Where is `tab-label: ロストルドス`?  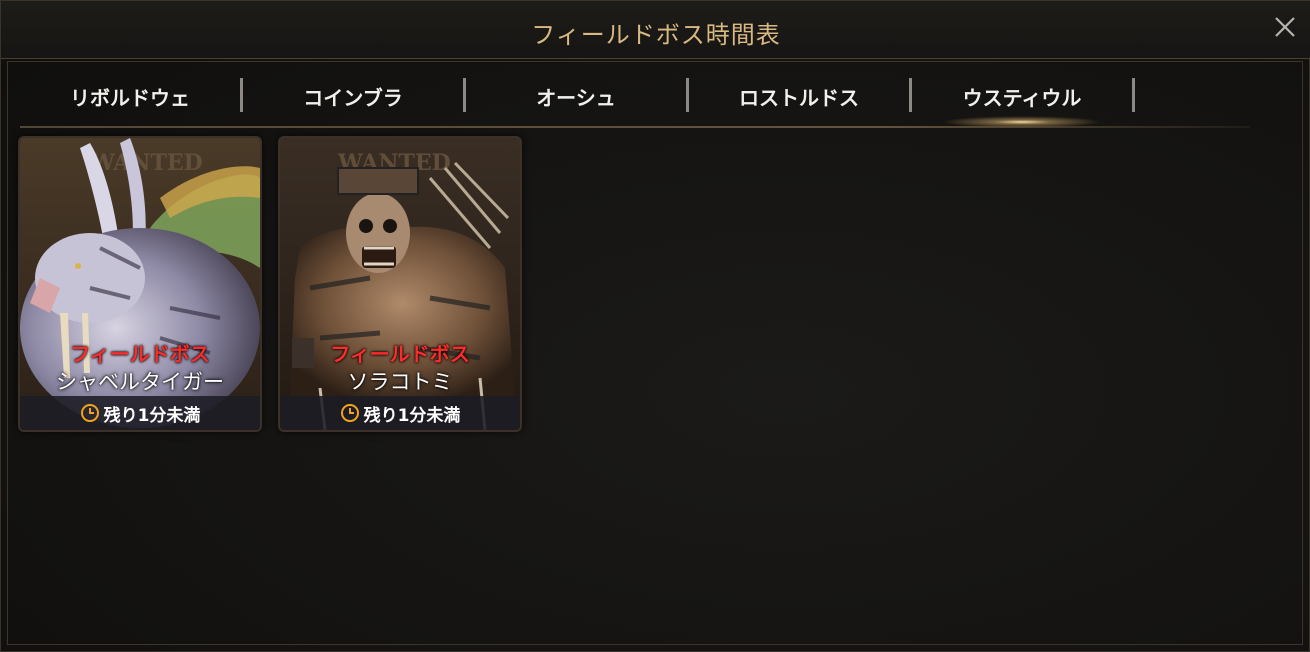 tab-label: ロストルドス is located at coordinates (799, 97).